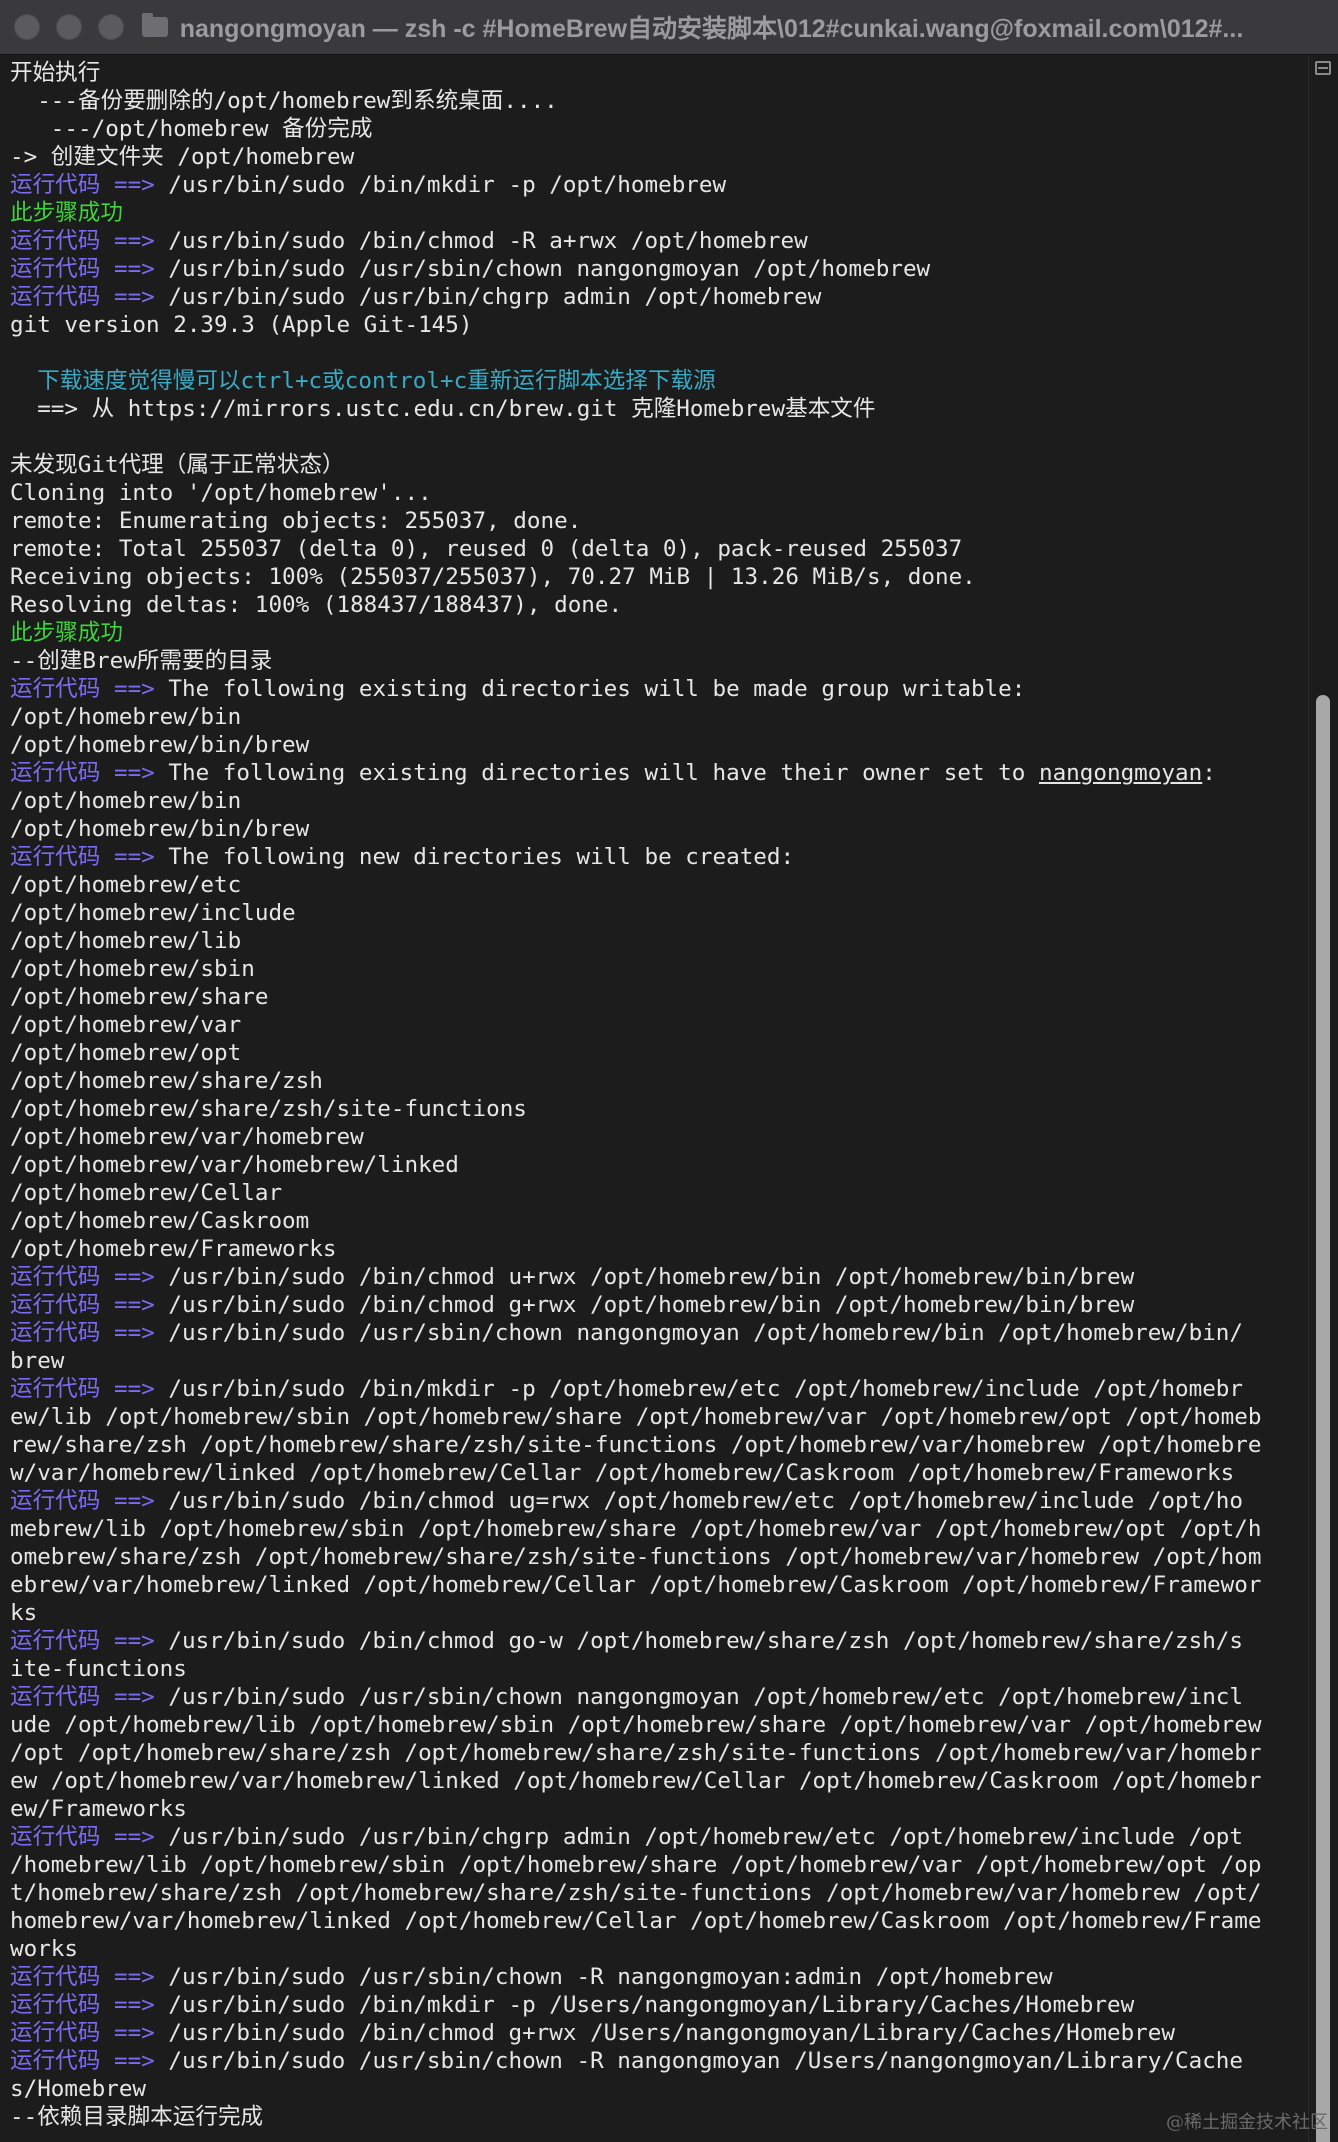 This screenshot has width=1338, height=2142. I want to click on output-text: 未发现Git代理（属于正常状态）, so click(177, 465).